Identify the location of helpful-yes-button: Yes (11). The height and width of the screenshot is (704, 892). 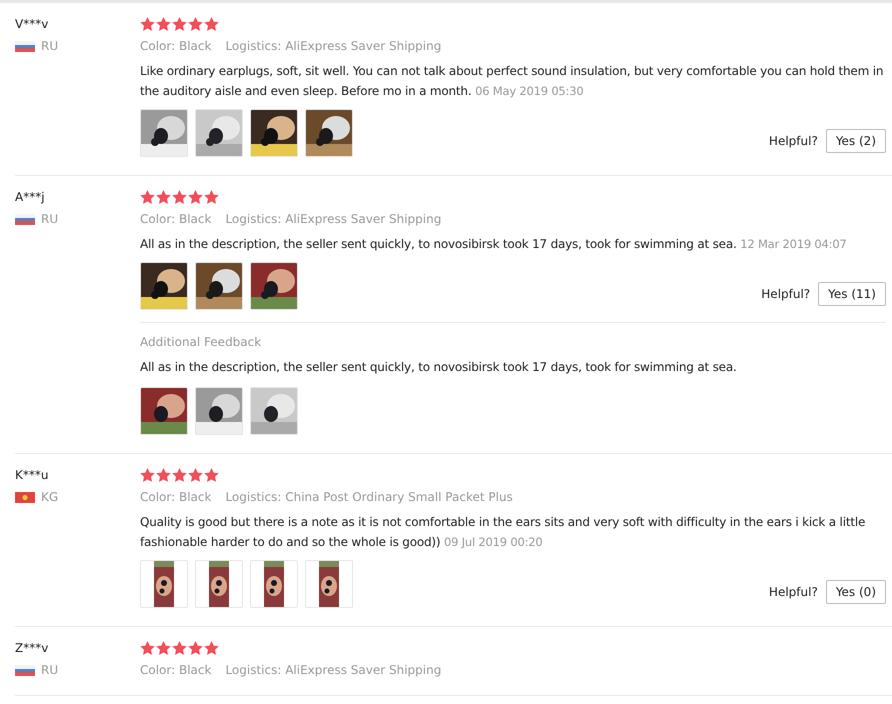
(852, 294).